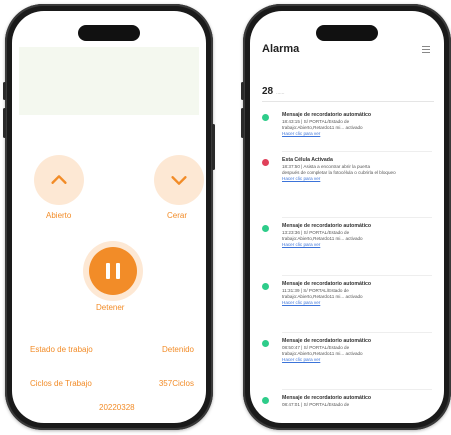 The width and height of the screenshot is (451, 435). Describe the element at coordinates (307, 160) in the screenshot. I see `notification-title: Esta Célula Activada` at that location.